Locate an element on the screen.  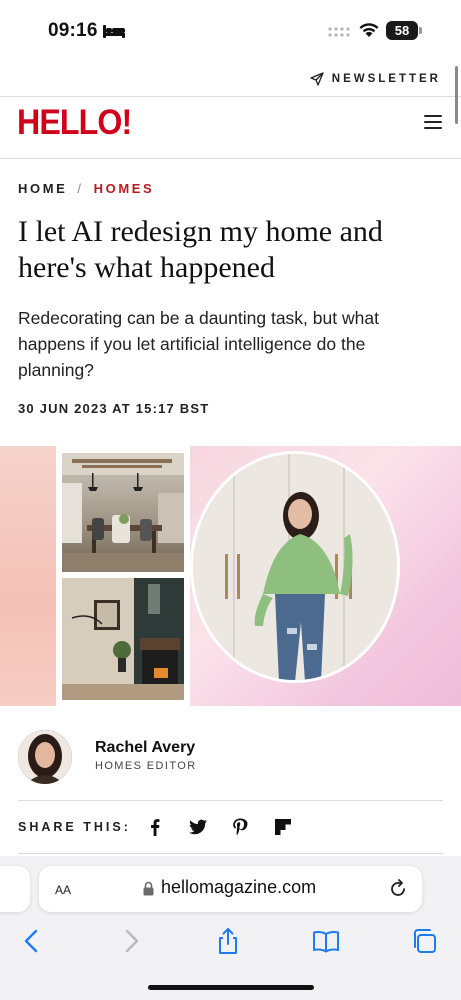
aa-label: AA is located at coordinates (63, 890).